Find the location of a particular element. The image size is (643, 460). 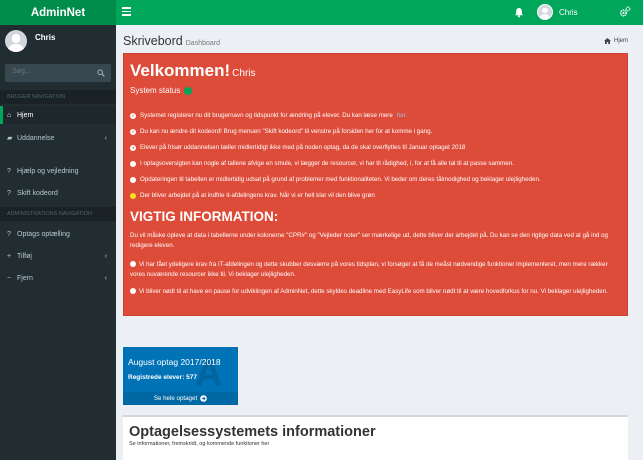

top-navbar: Chris is located at coordinates (379, 12).